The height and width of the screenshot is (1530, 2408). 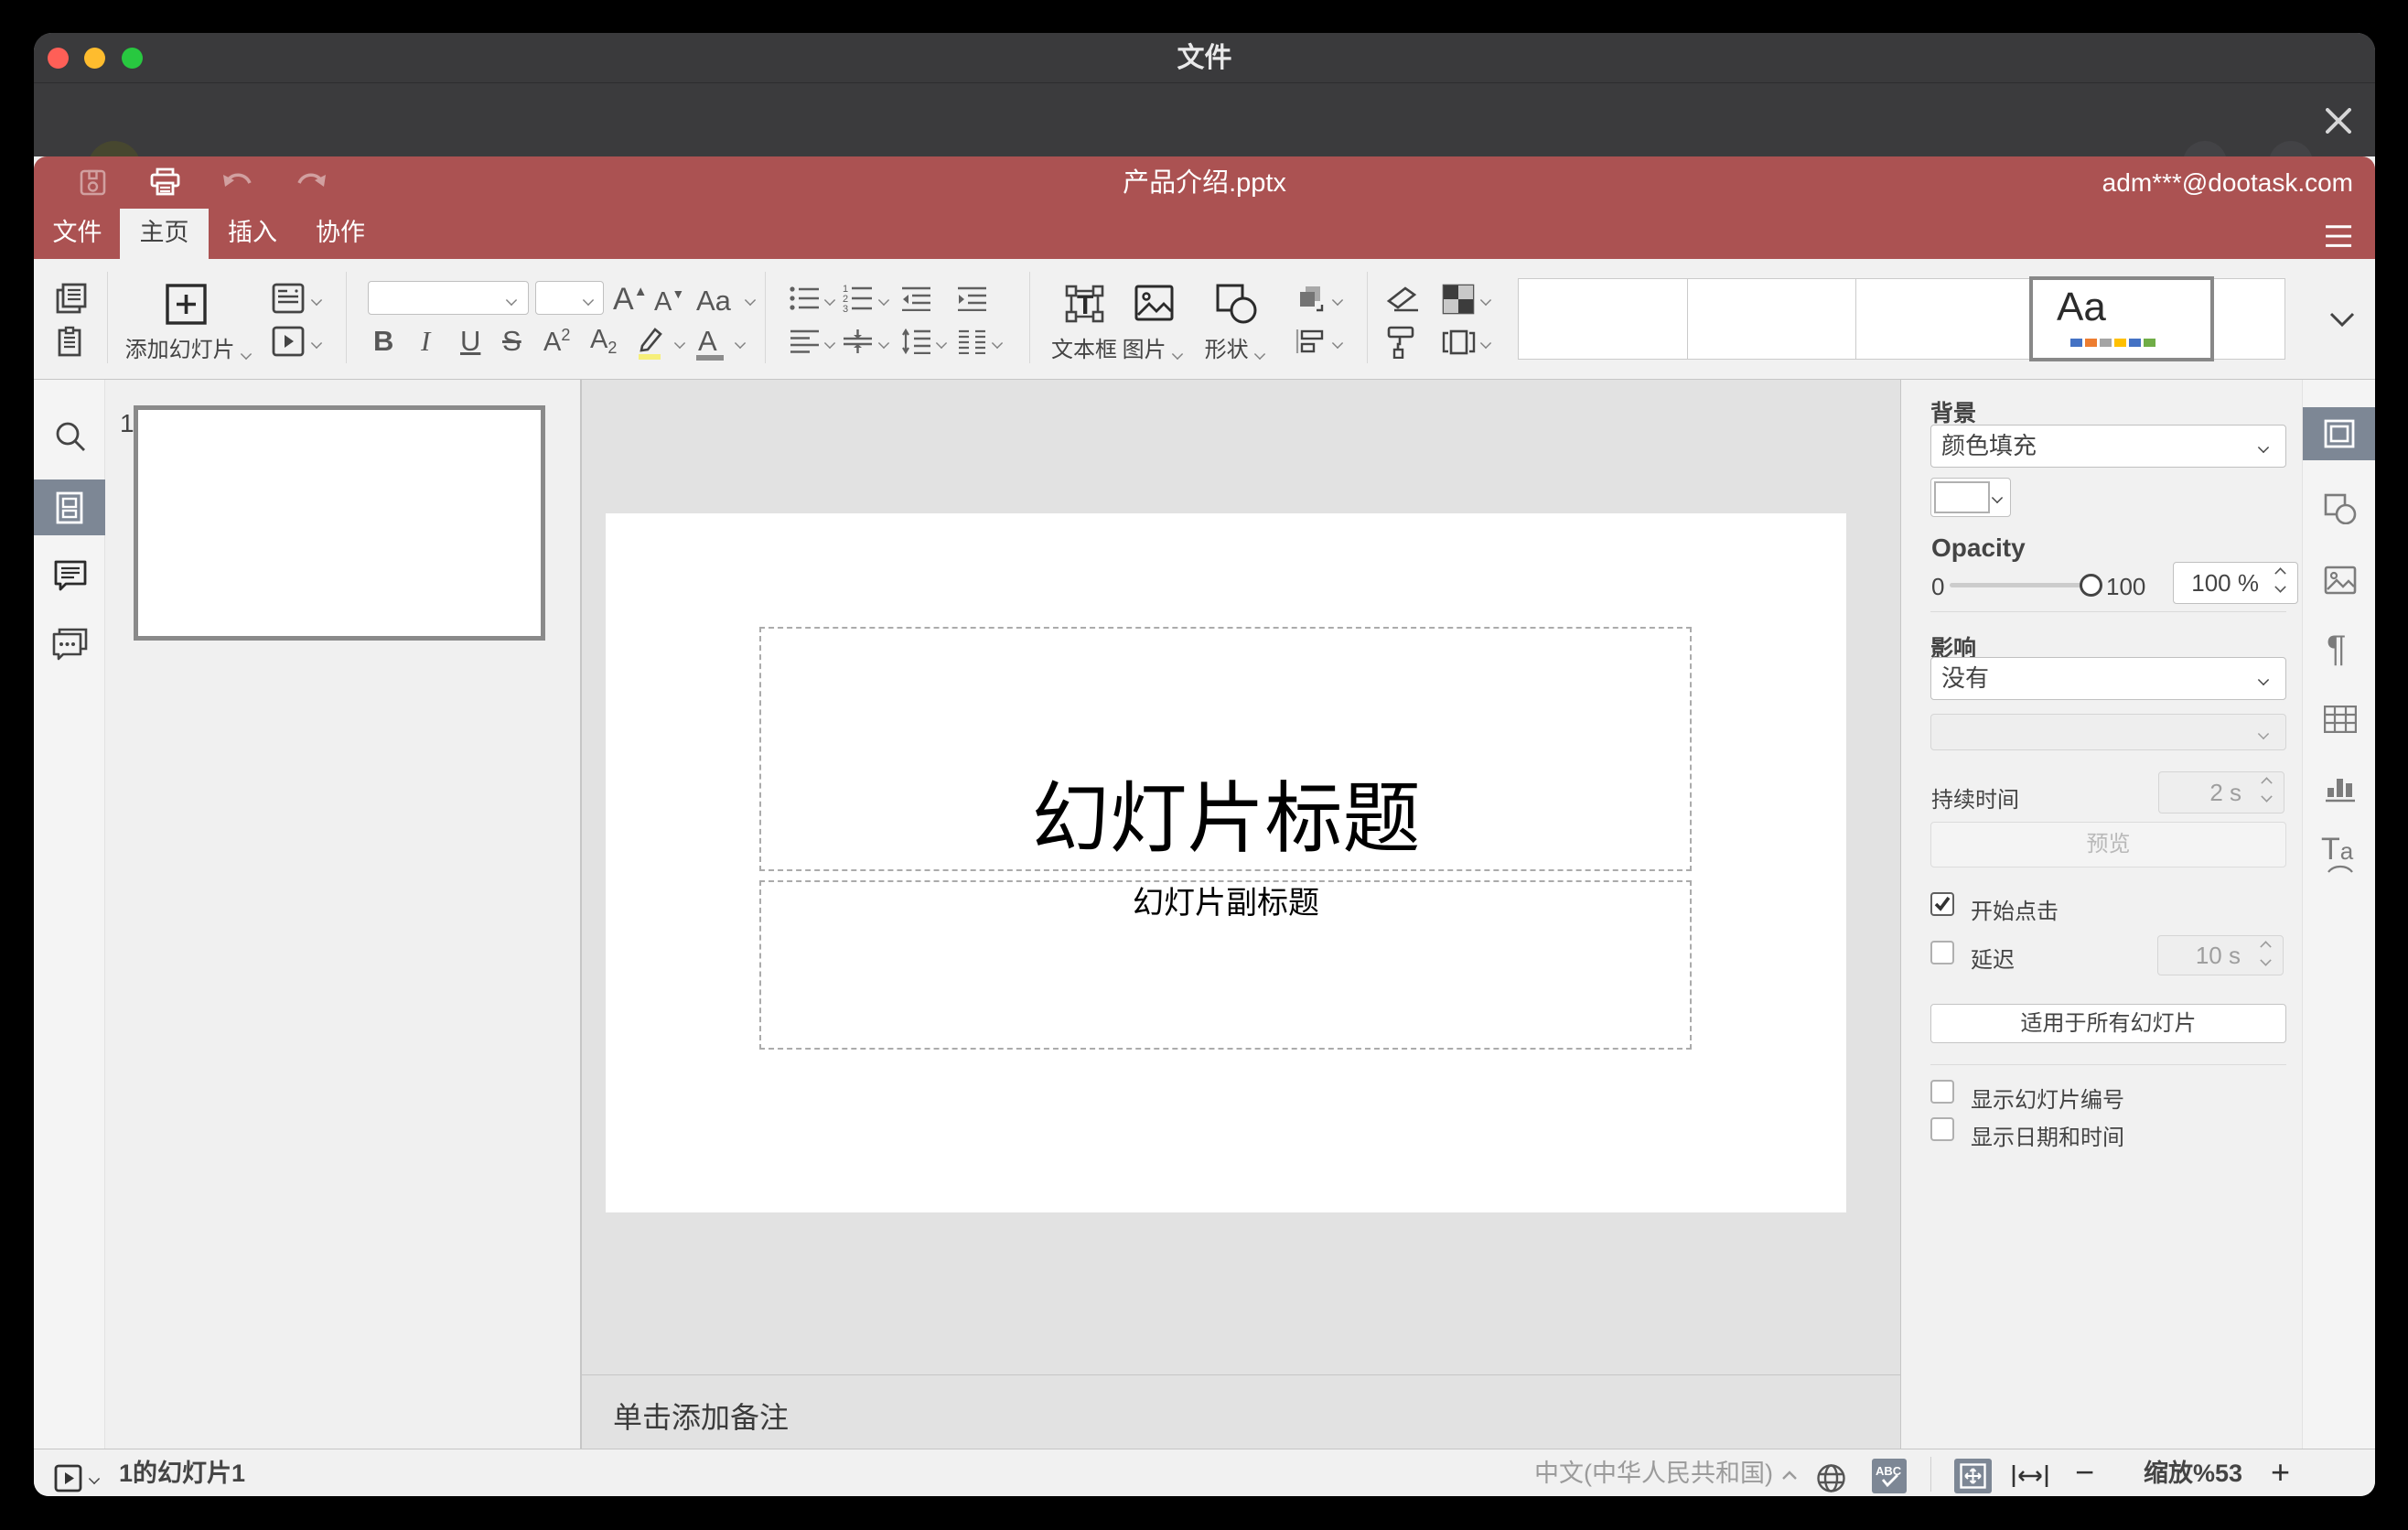 What do you see at coordinates (845, 308) in the screenshot?
I see `svg-text: 3` at bounding box center [845, 308].